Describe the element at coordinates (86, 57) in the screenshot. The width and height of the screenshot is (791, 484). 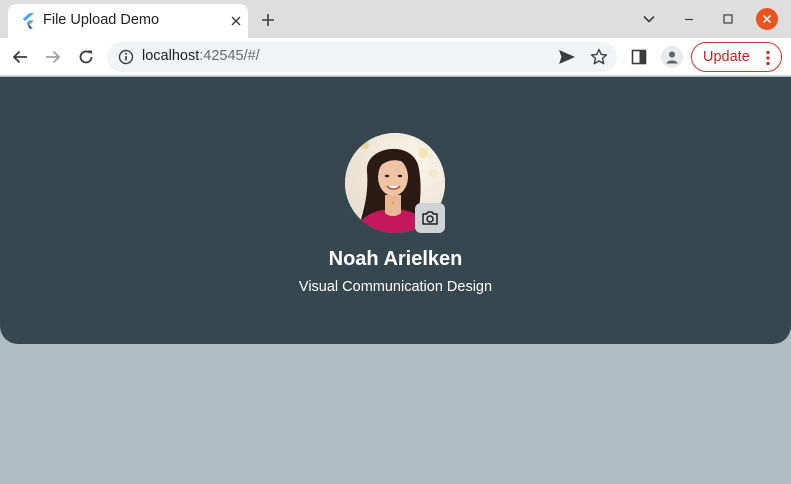
I see `reload-icon` at that location.